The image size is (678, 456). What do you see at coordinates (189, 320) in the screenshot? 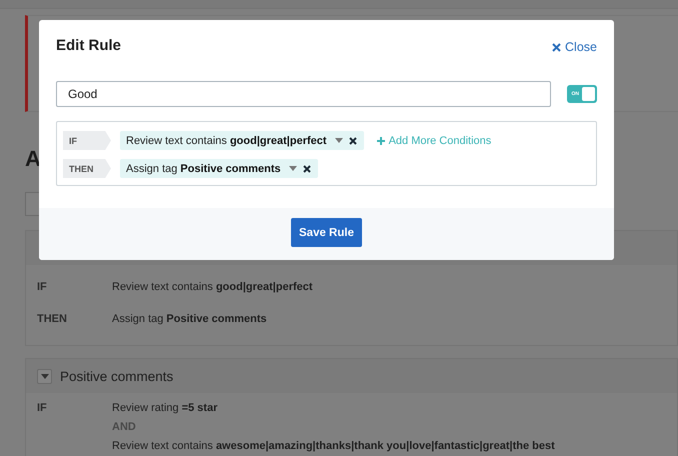
I see `rule-text: Assign tag Positive comments` at bounding box center [189, 320].